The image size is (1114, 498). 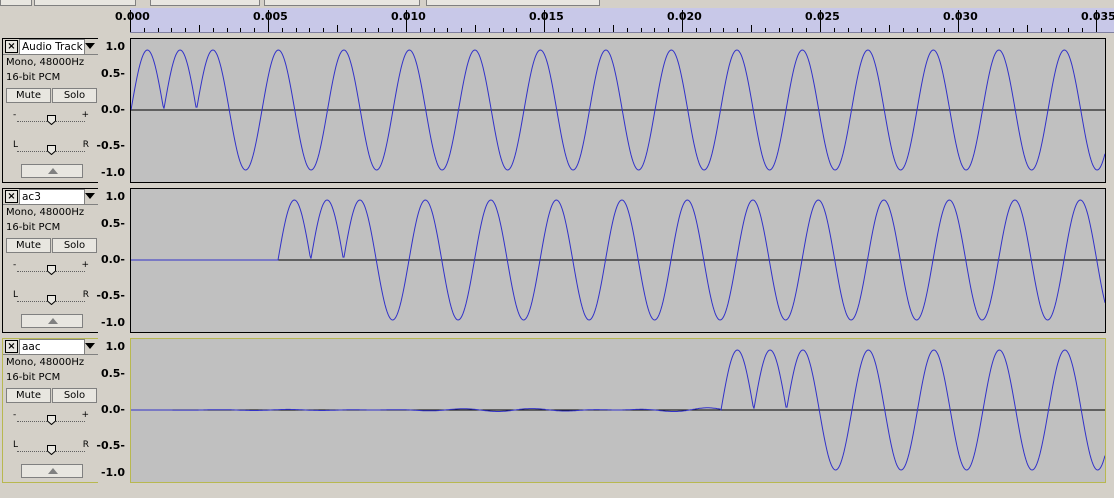 I want to click on track-name-menu: aac, so click(x=52, y=347).